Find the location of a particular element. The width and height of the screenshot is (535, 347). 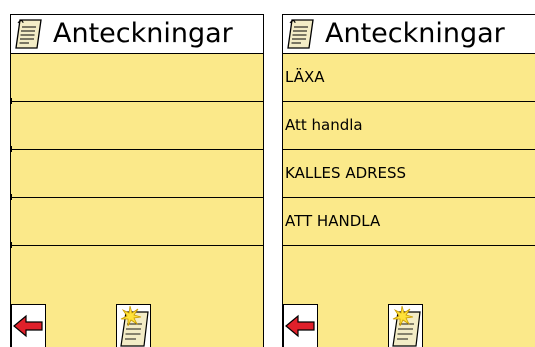

note-title: LÄXA is located at coordinates (305, 77).